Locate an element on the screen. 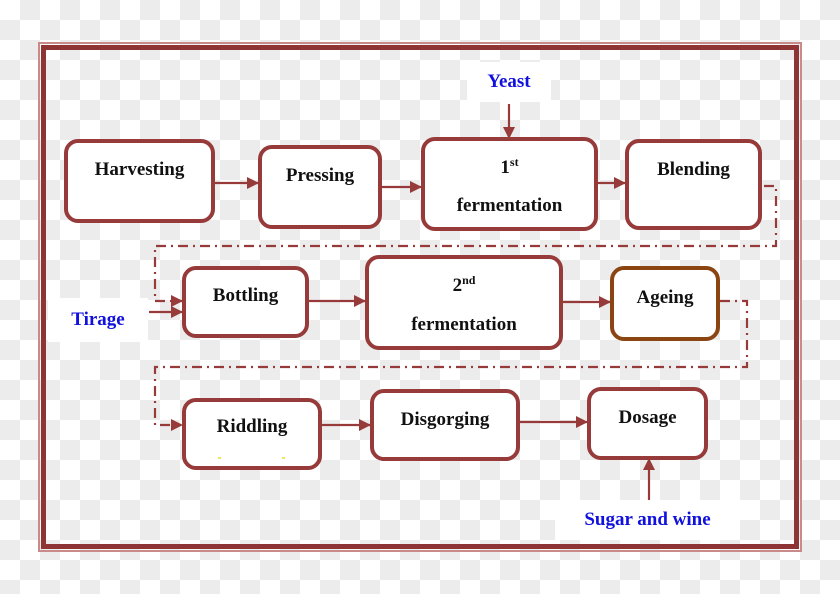  step-label: Harvesting is located at coordinates (139, 169).